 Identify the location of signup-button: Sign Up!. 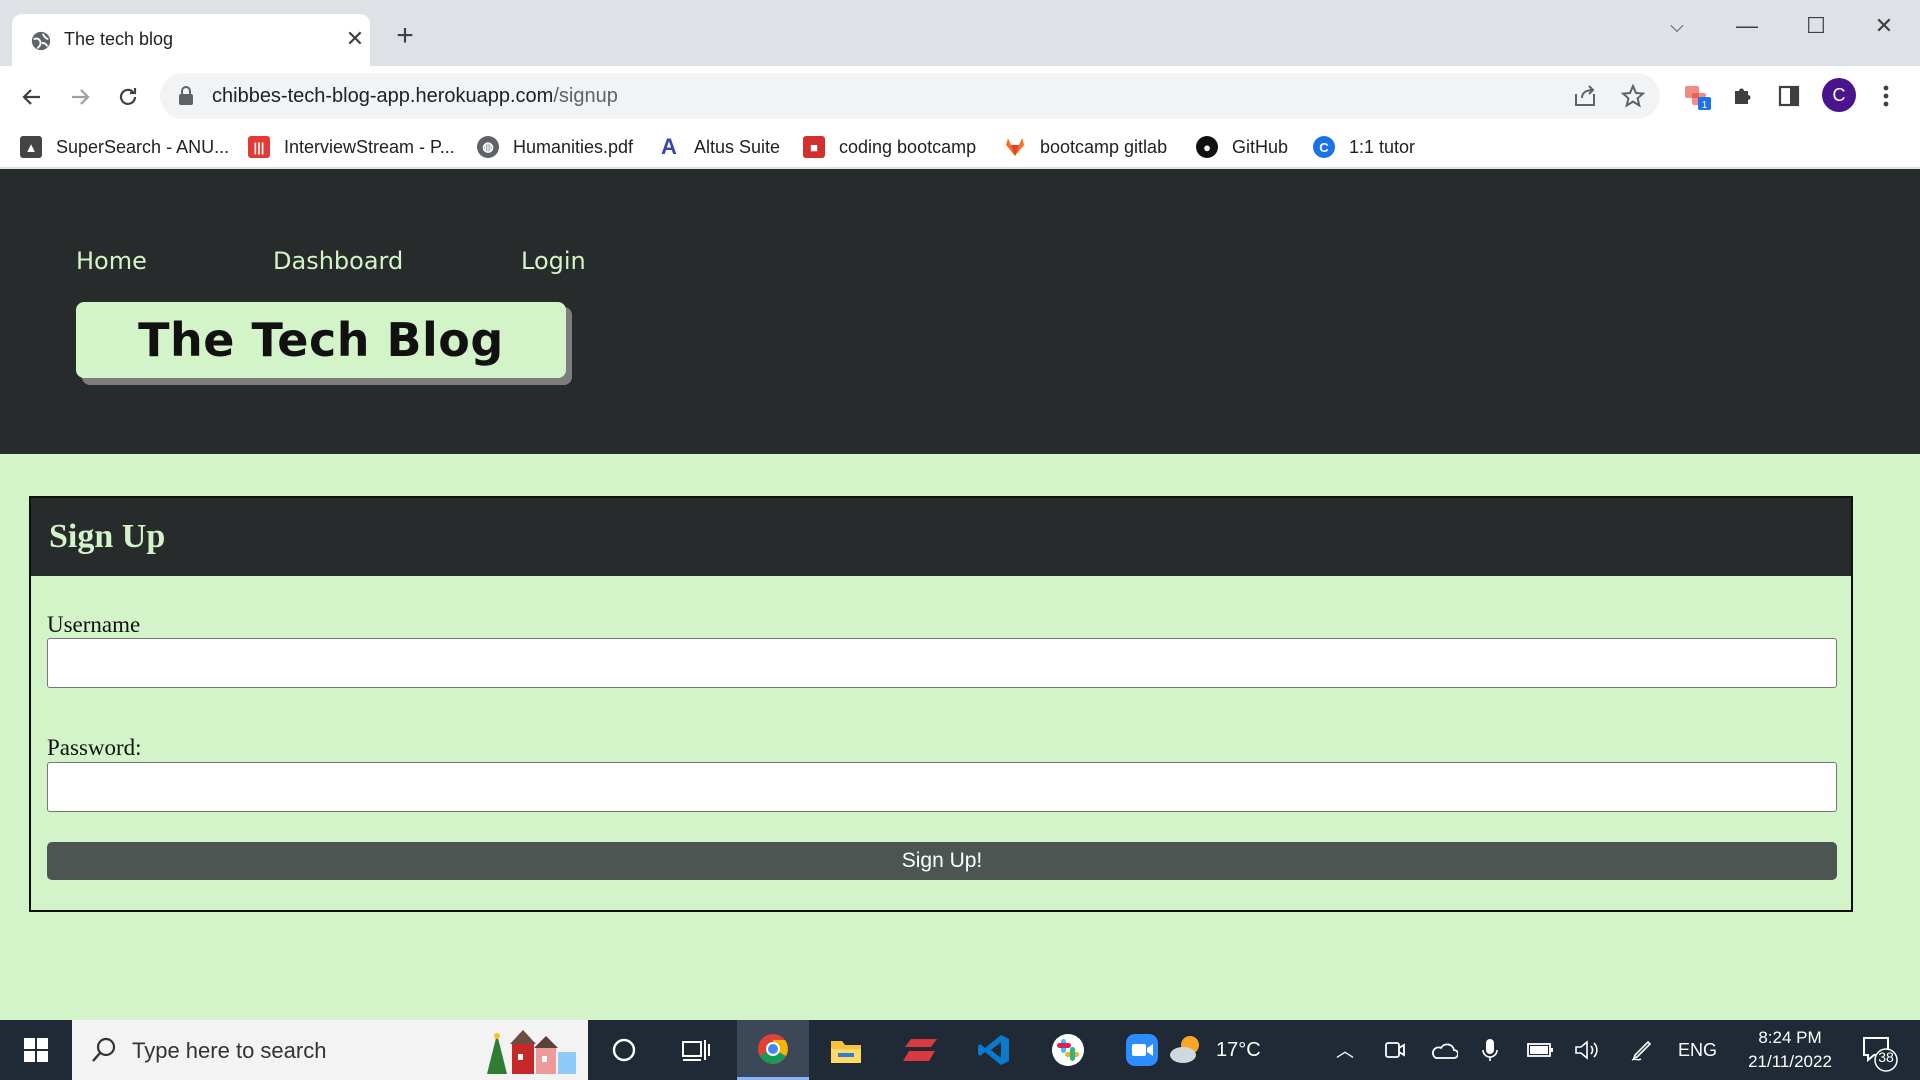
(942, 861).